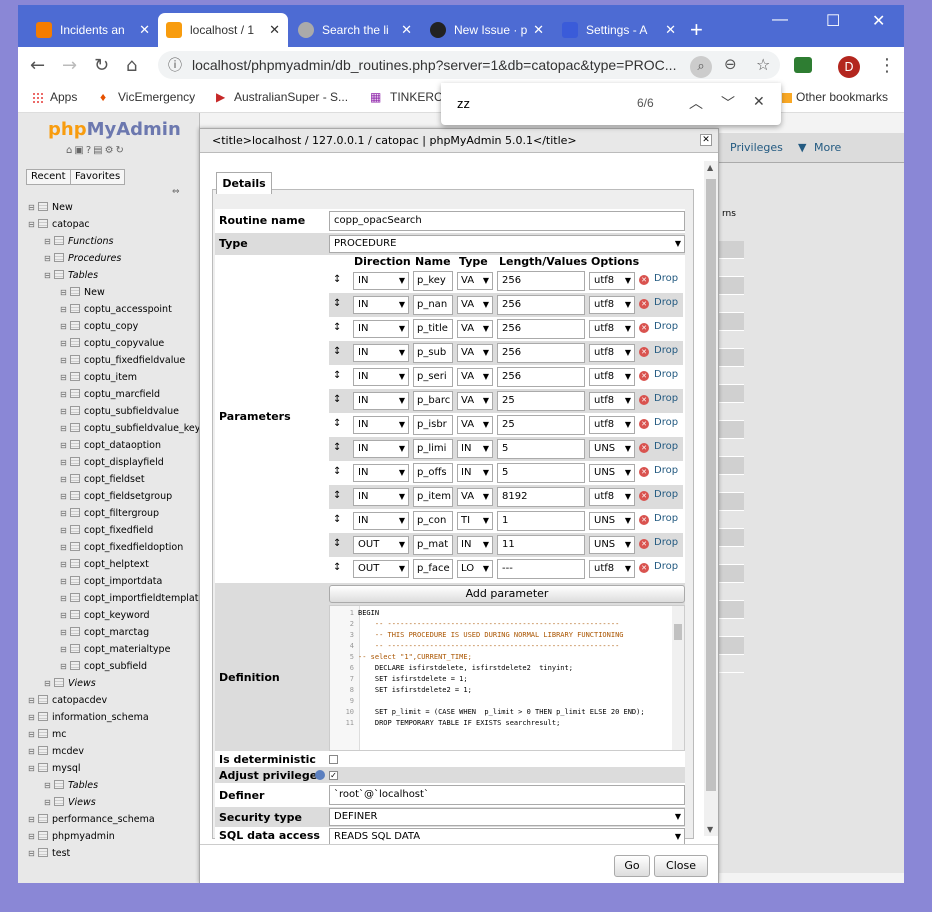 The image size is (932, 912). I want to click on length-input: 25, so click(541, 425).